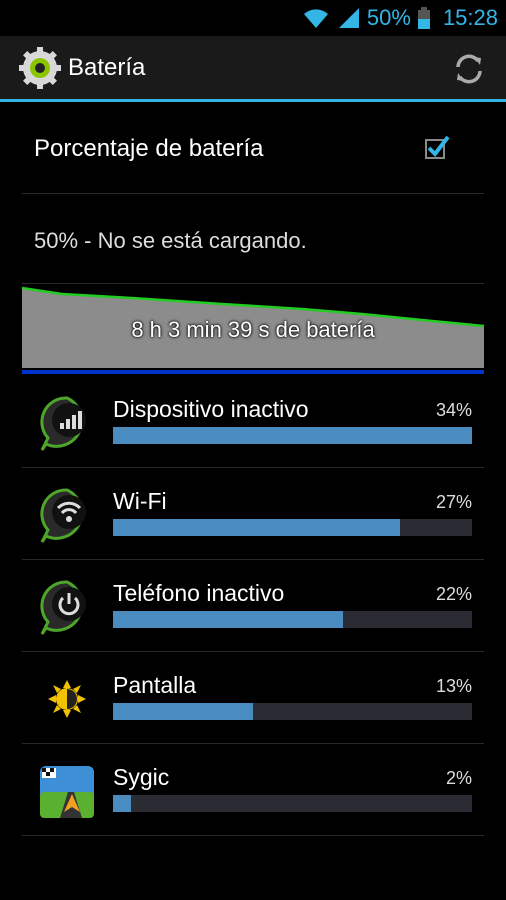  I want to click on usage-item-name: Sygic, so click(141, 777).